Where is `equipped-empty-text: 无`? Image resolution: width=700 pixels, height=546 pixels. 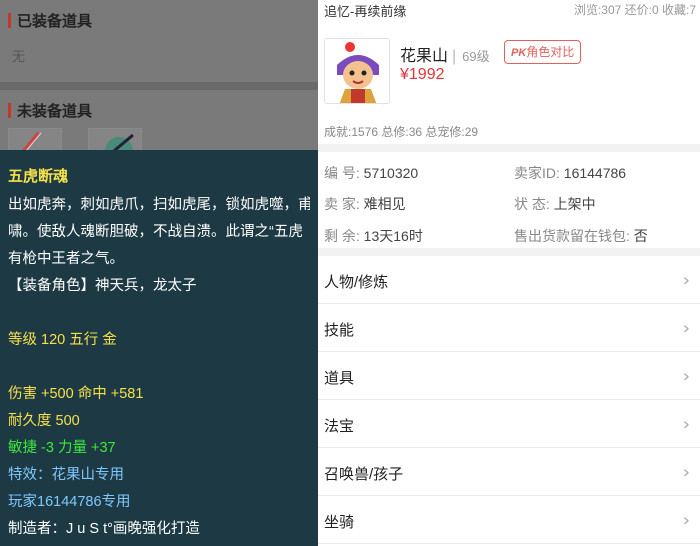 equipped-empty-text: 无 is located at coordinates (19, 56).